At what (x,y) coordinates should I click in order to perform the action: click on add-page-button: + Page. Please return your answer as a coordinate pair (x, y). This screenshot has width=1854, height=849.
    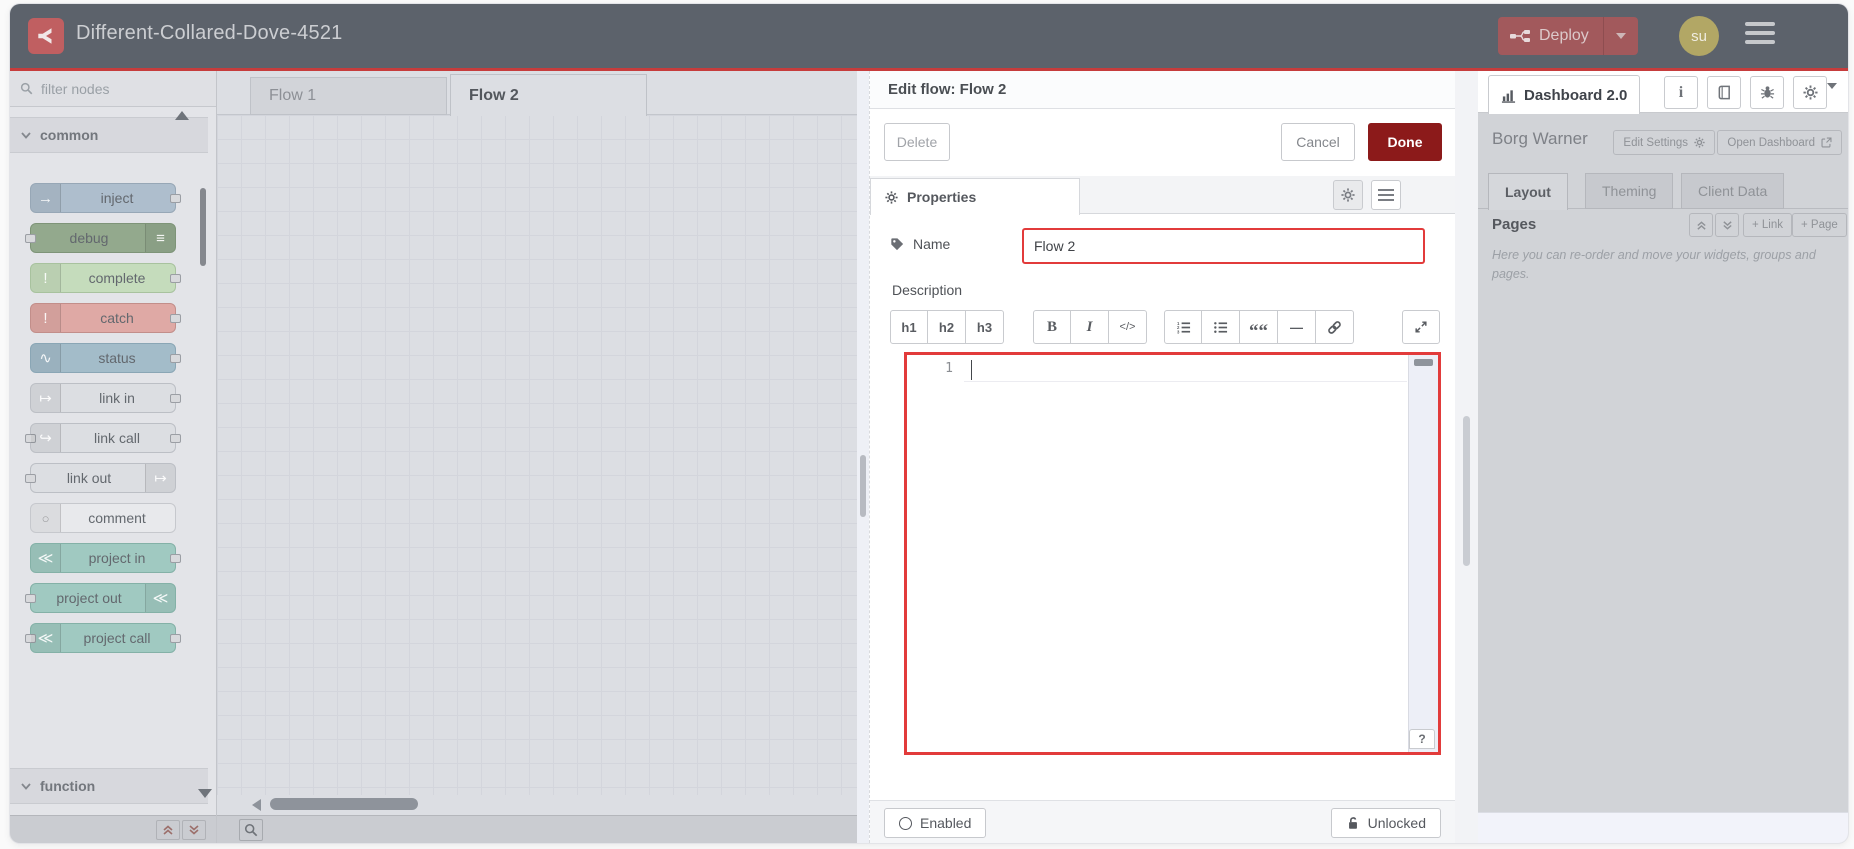
    Looking at the image, I should click on (1819, 225).